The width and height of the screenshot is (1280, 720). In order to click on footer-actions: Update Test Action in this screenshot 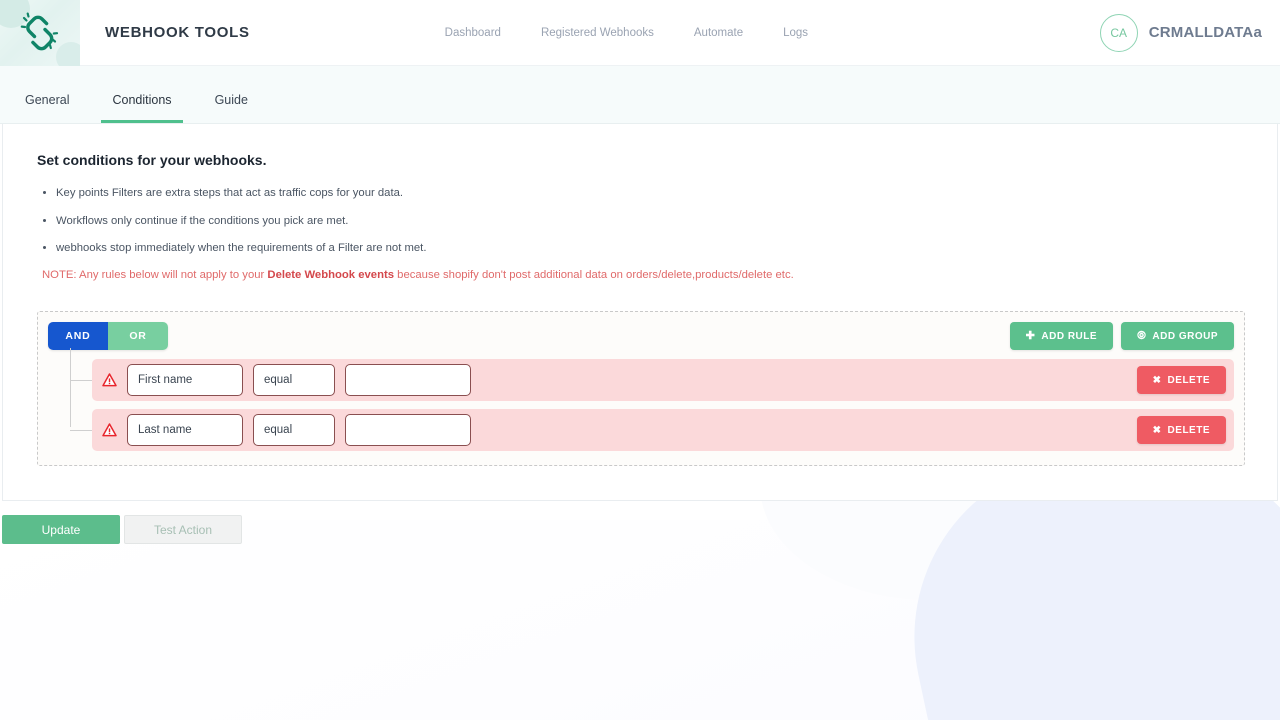, I will do `click(641, 529)`.